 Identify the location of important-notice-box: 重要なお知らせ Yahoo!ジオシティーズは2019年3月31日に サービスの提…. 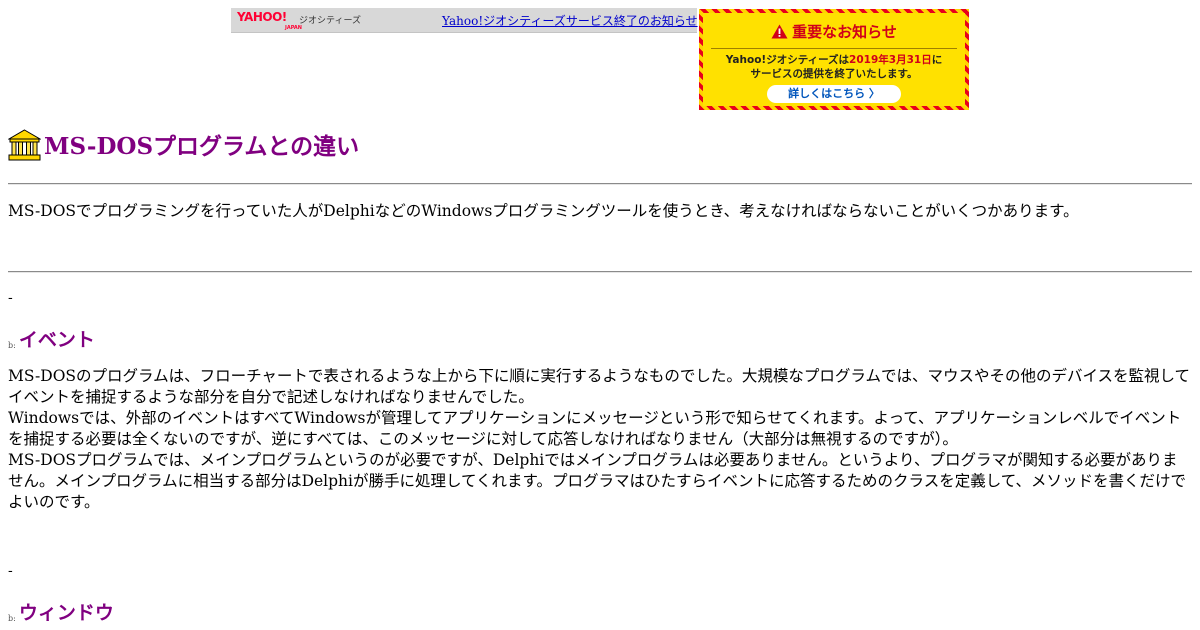
(834, 59).